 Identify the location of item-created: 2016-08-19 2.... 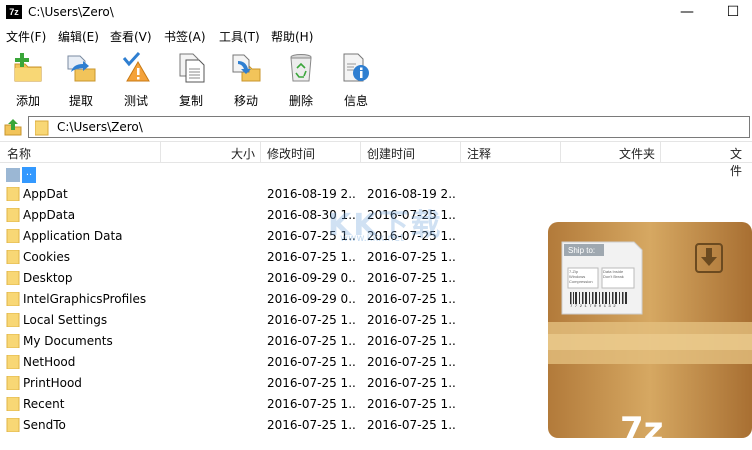
(411, 194).